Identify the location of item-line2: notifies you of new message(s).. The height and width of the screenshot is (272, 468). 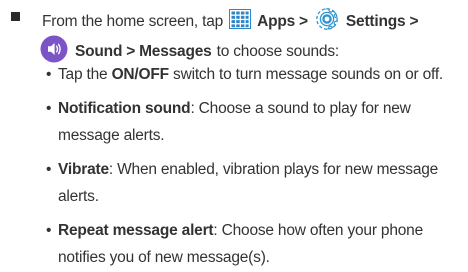
(164, 257).